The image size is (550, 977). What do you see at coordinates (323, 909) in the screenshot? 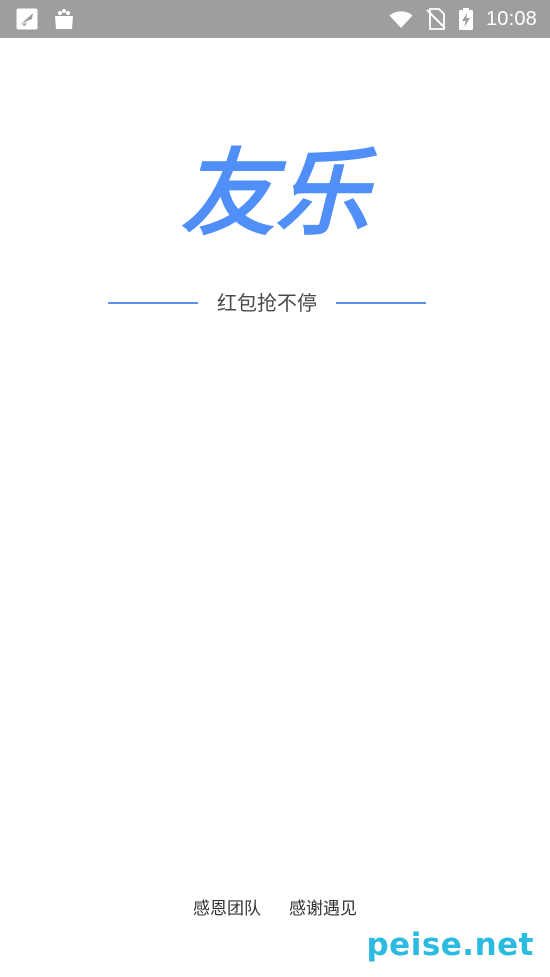
I see `footer-link-thanks-meeting: 感谢遇见` at bounding box center [323, 909].